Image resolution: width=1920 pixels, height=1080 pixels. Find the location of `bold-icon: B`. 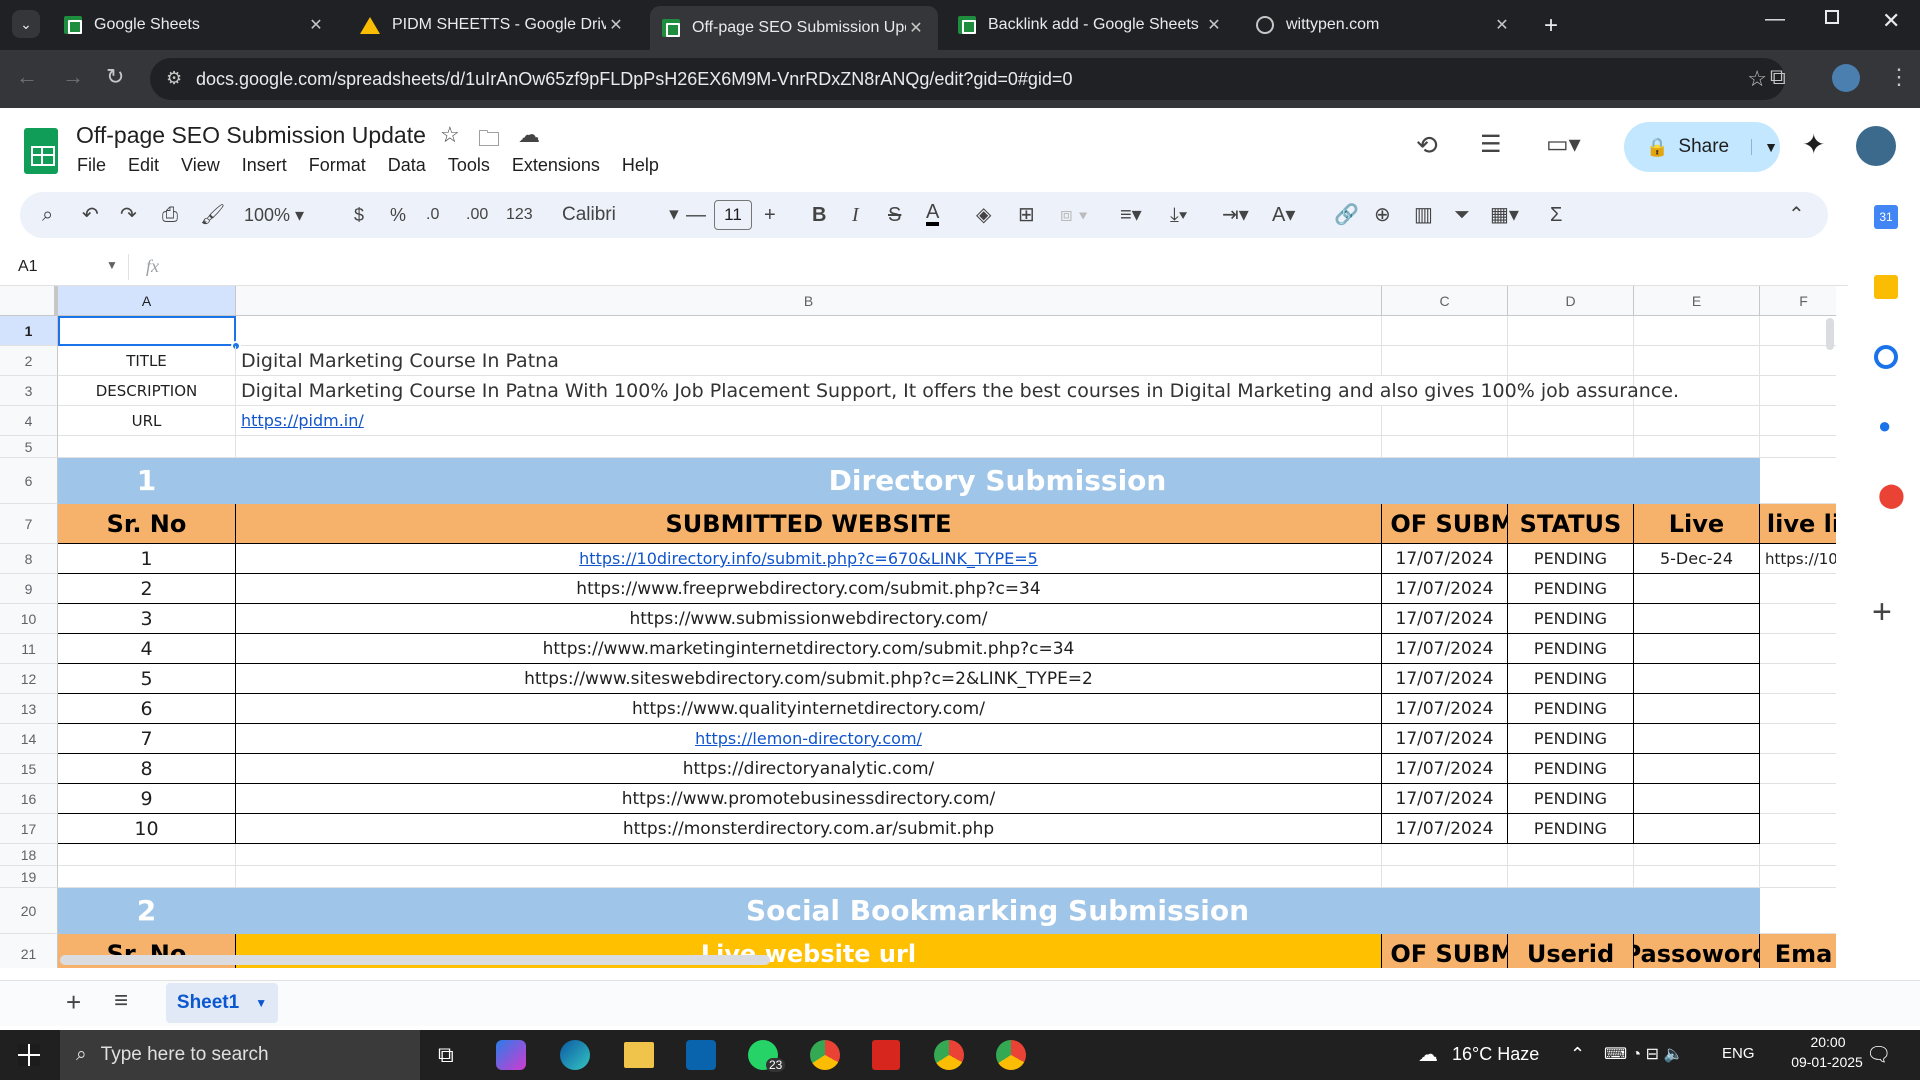

bold-icon: B is located at coordinates (819, 215).